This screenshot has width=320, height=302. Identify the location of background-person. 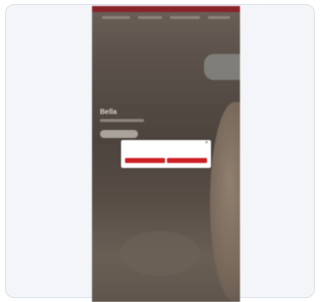
(225, 202).